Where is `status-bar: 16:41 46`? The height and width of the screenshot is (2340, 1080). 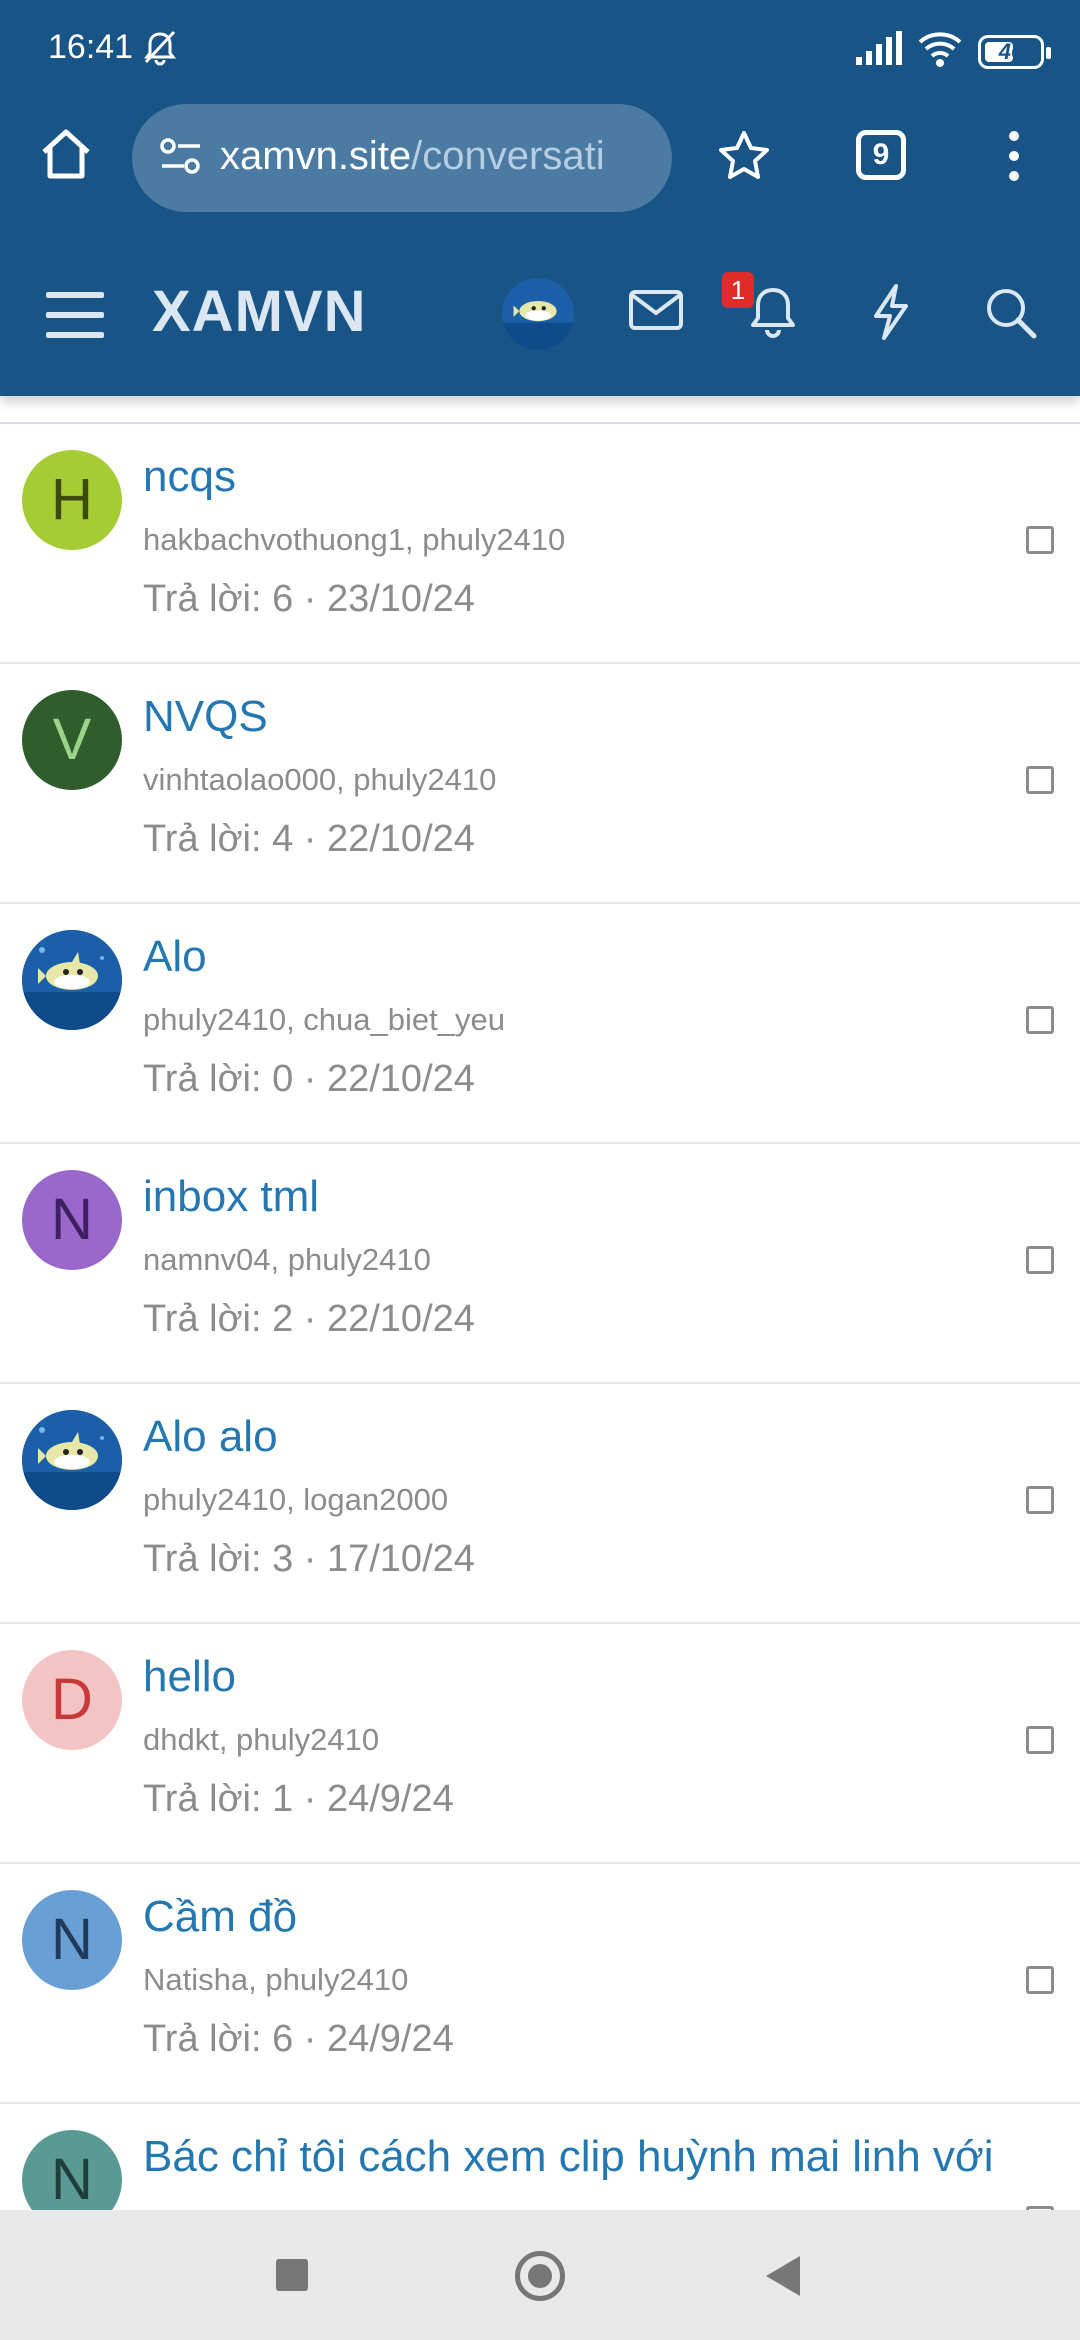
status-bar: 16:41 46 is located at coordinates (540, 50).